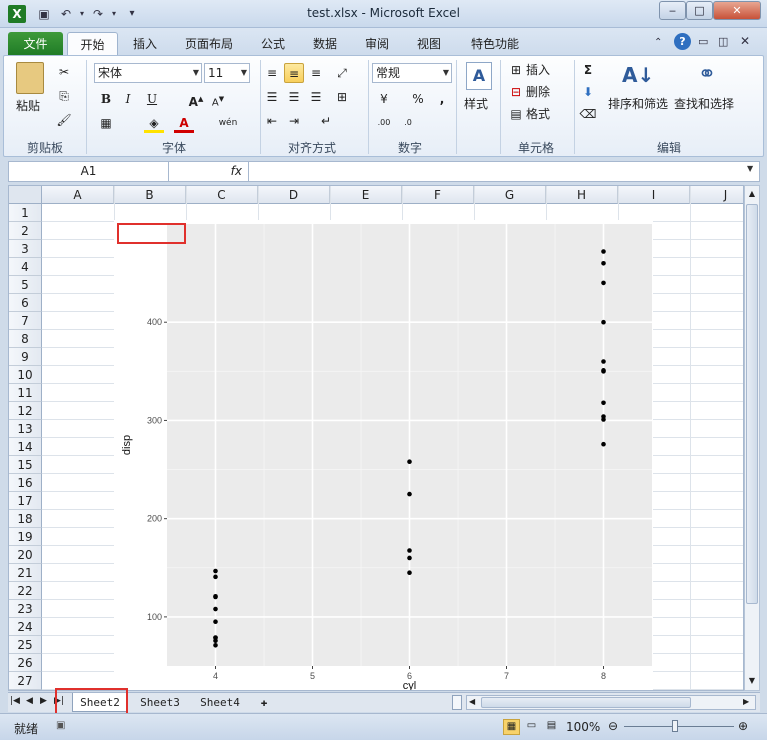 This screenshot has width=767, height=740. Describe the element at coordinates (723, 41) in the screenshot. I see `doc-restore-icon: ◫` at that location.